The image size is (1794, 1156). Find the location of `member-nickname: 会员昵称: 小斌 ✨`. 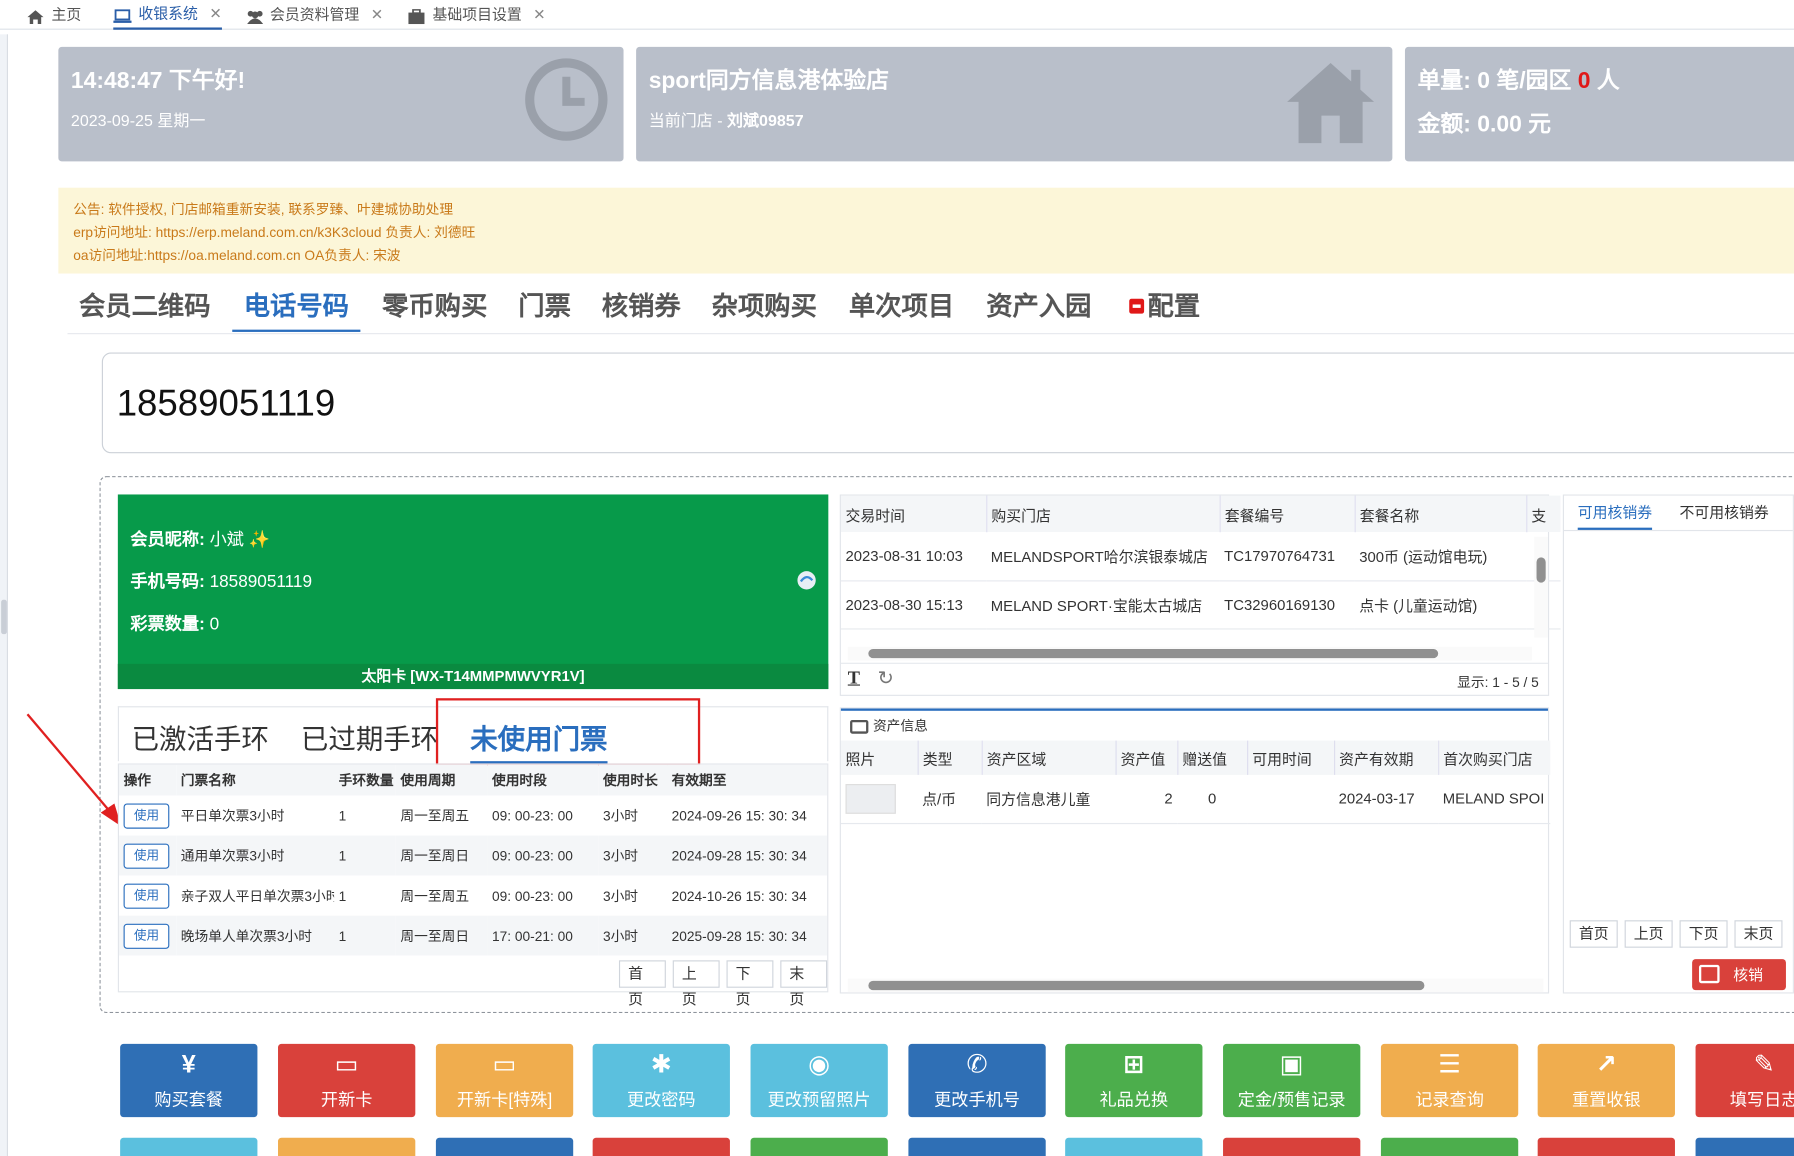

member-nickname: 会员昵称: 小斌 ✨ is located at coordinates (200, 539).